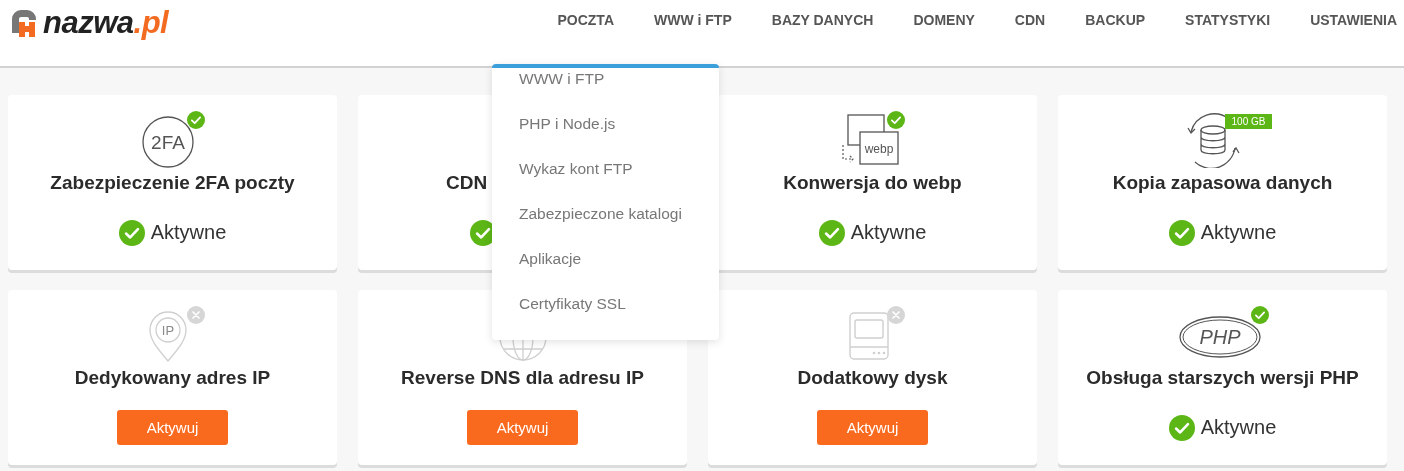  Describe the element at coordinates (1228, 20) in the screenshot. I see `nav-link: STATYSTYKI` at that location.